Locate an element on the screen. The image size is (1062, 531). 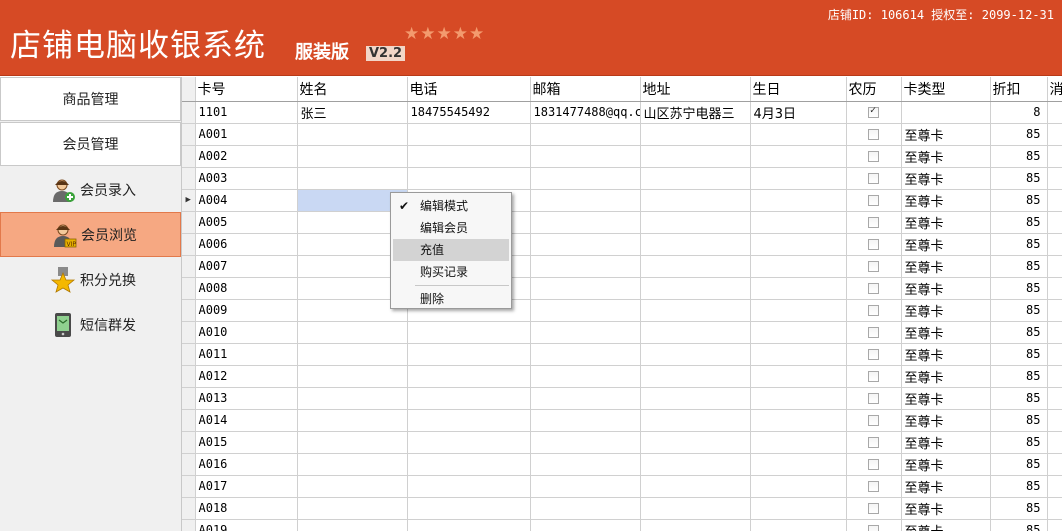
column-header-consume: 消 is located at coordinates (1054, 89).